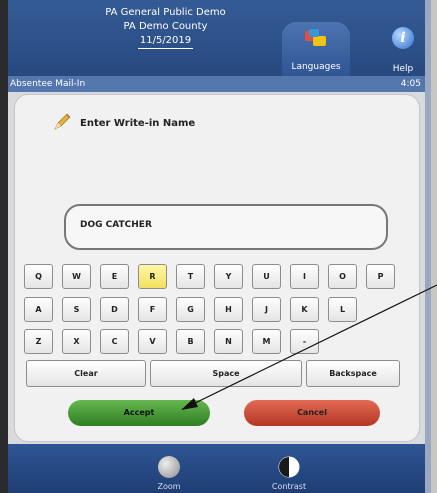 The height and width of the screenshot is (493, 437). What do you see at coordinates (410, 84) in the screenshot?
I see `clock-time: 4:05` at bounding box center [410, 84].